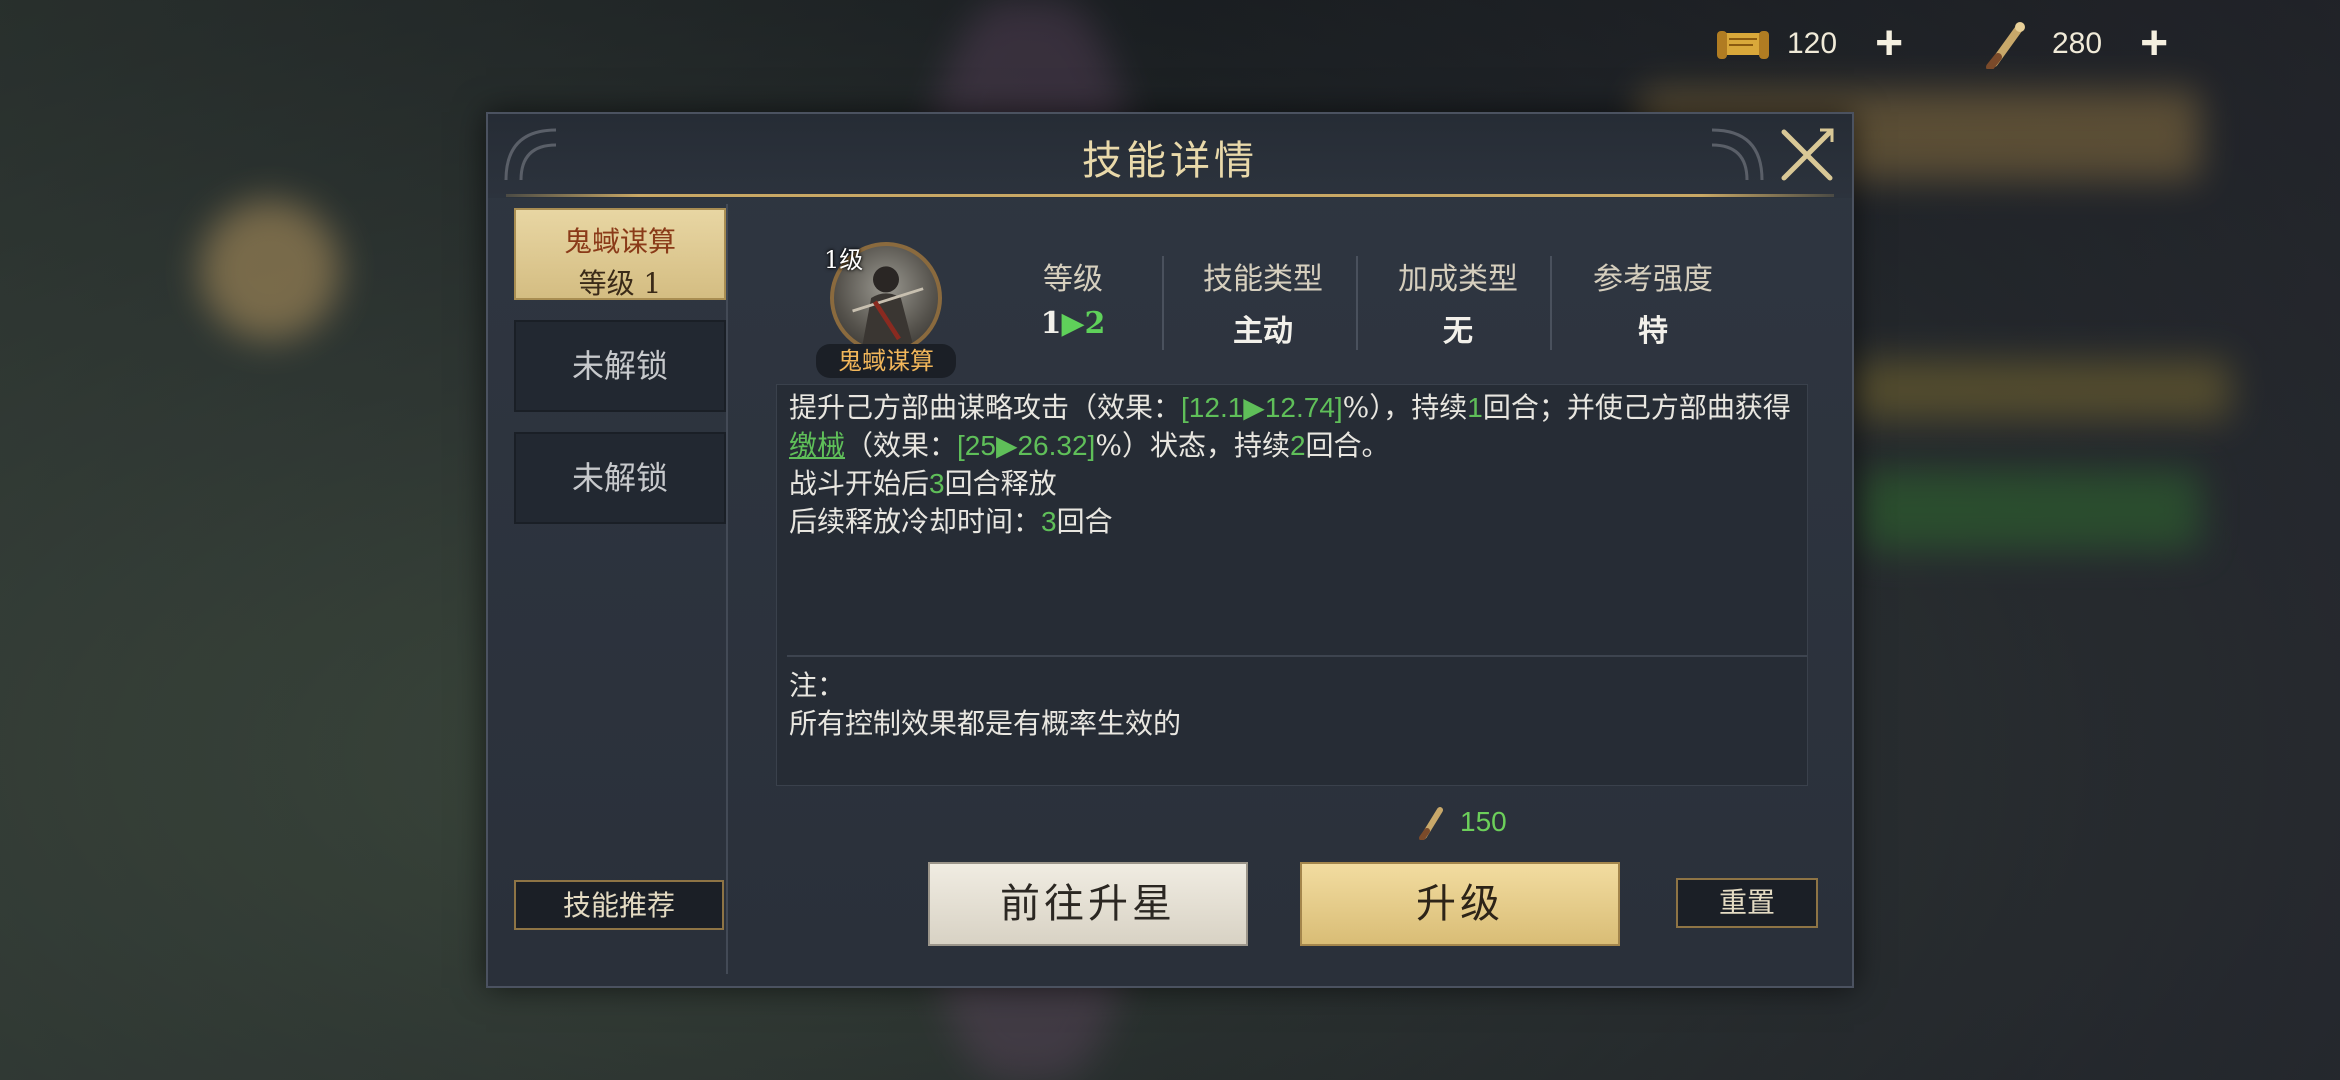  I want to click on stat-bonus-type: 加成类型 无, so click(1458, 302).